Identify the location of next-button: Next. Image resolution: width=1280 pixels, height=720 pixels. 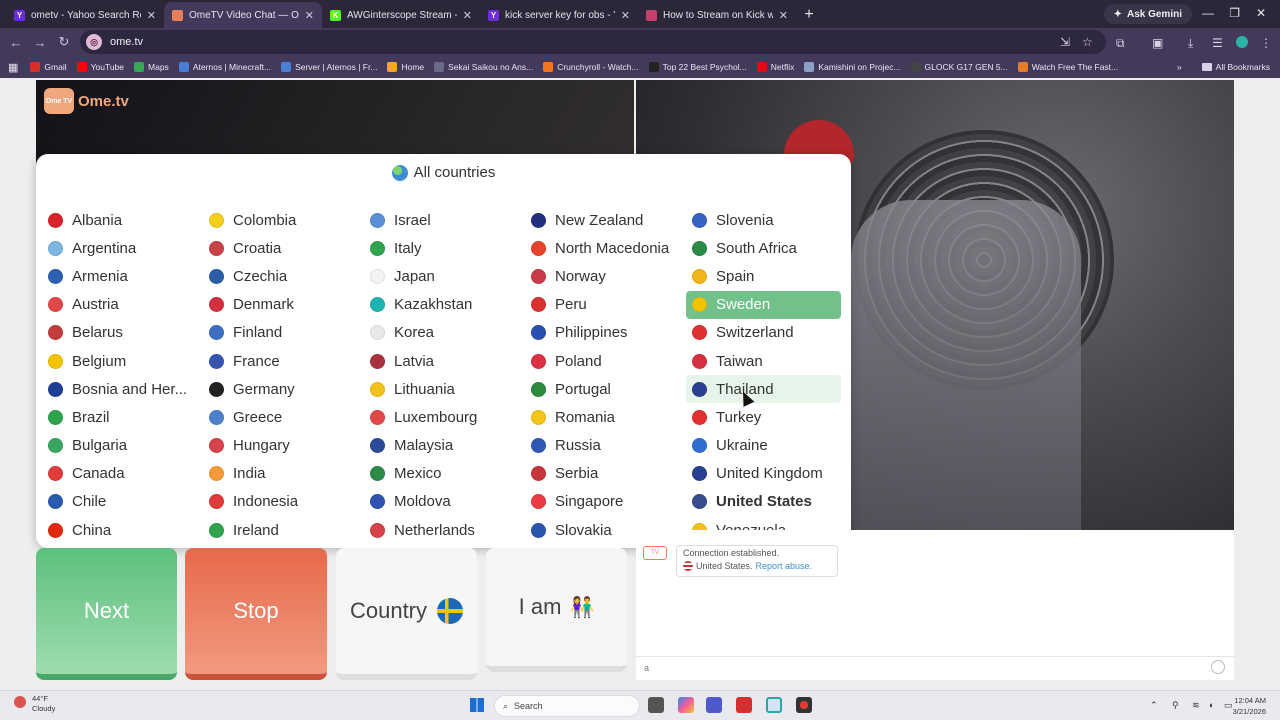
(106, 614).